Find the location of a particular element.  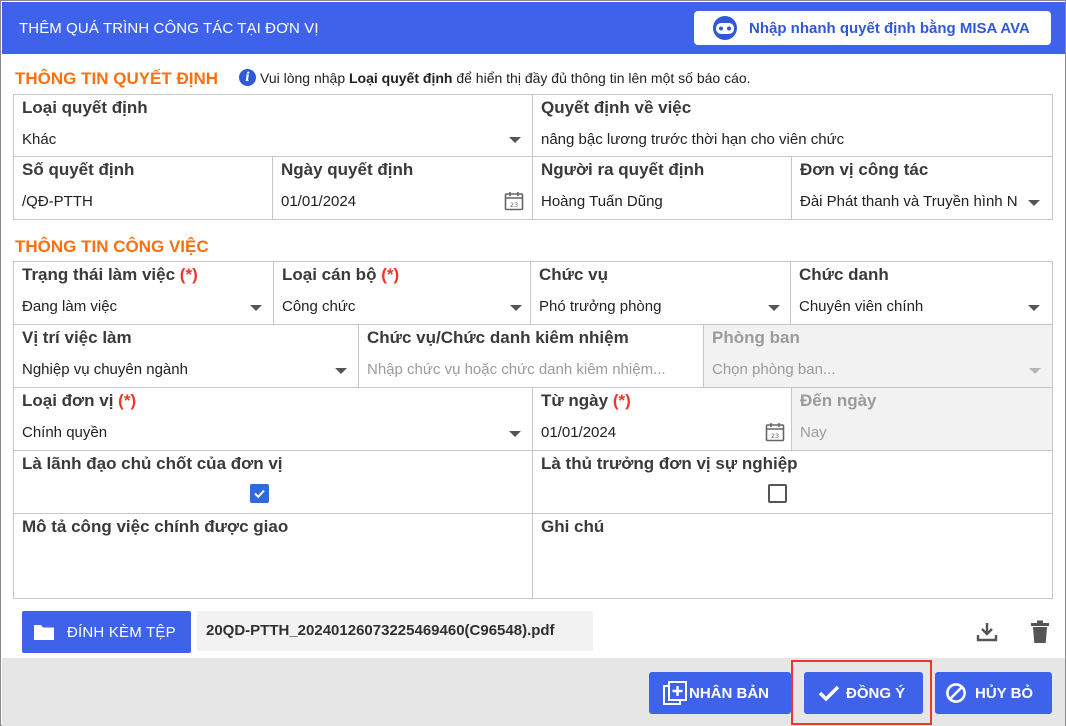

decision-type-value: Khác is located at coordinates (39, 139).